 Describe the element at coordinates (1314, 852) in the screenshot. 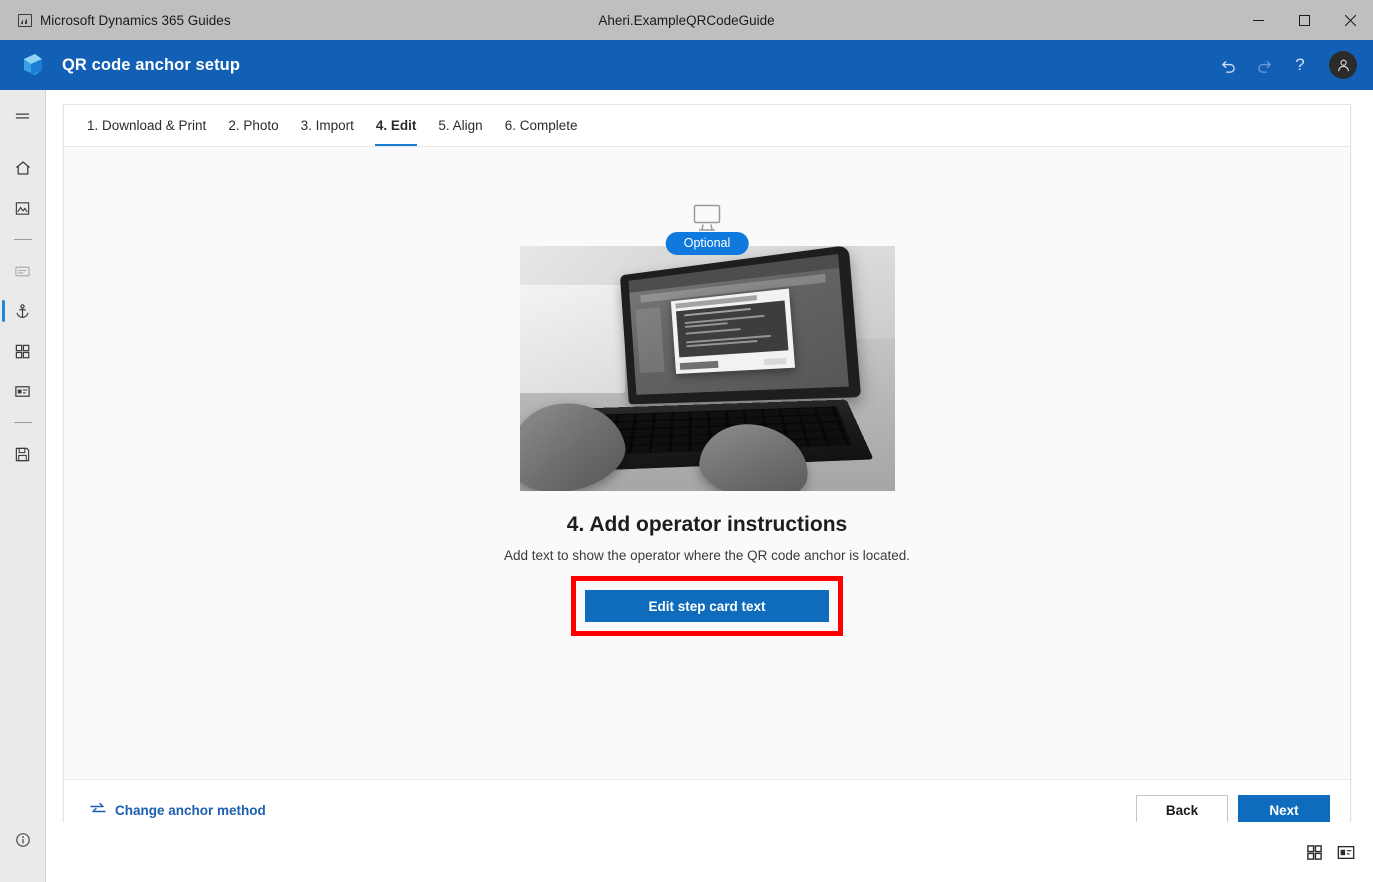

I see `grid-view-icon` at that location.